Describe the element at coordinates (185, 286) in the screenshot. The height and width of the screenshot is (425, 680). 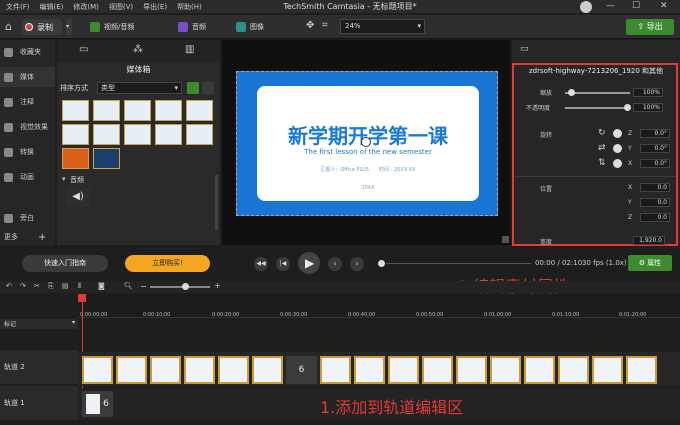
I see `timeline-zoom-knob` at that location.